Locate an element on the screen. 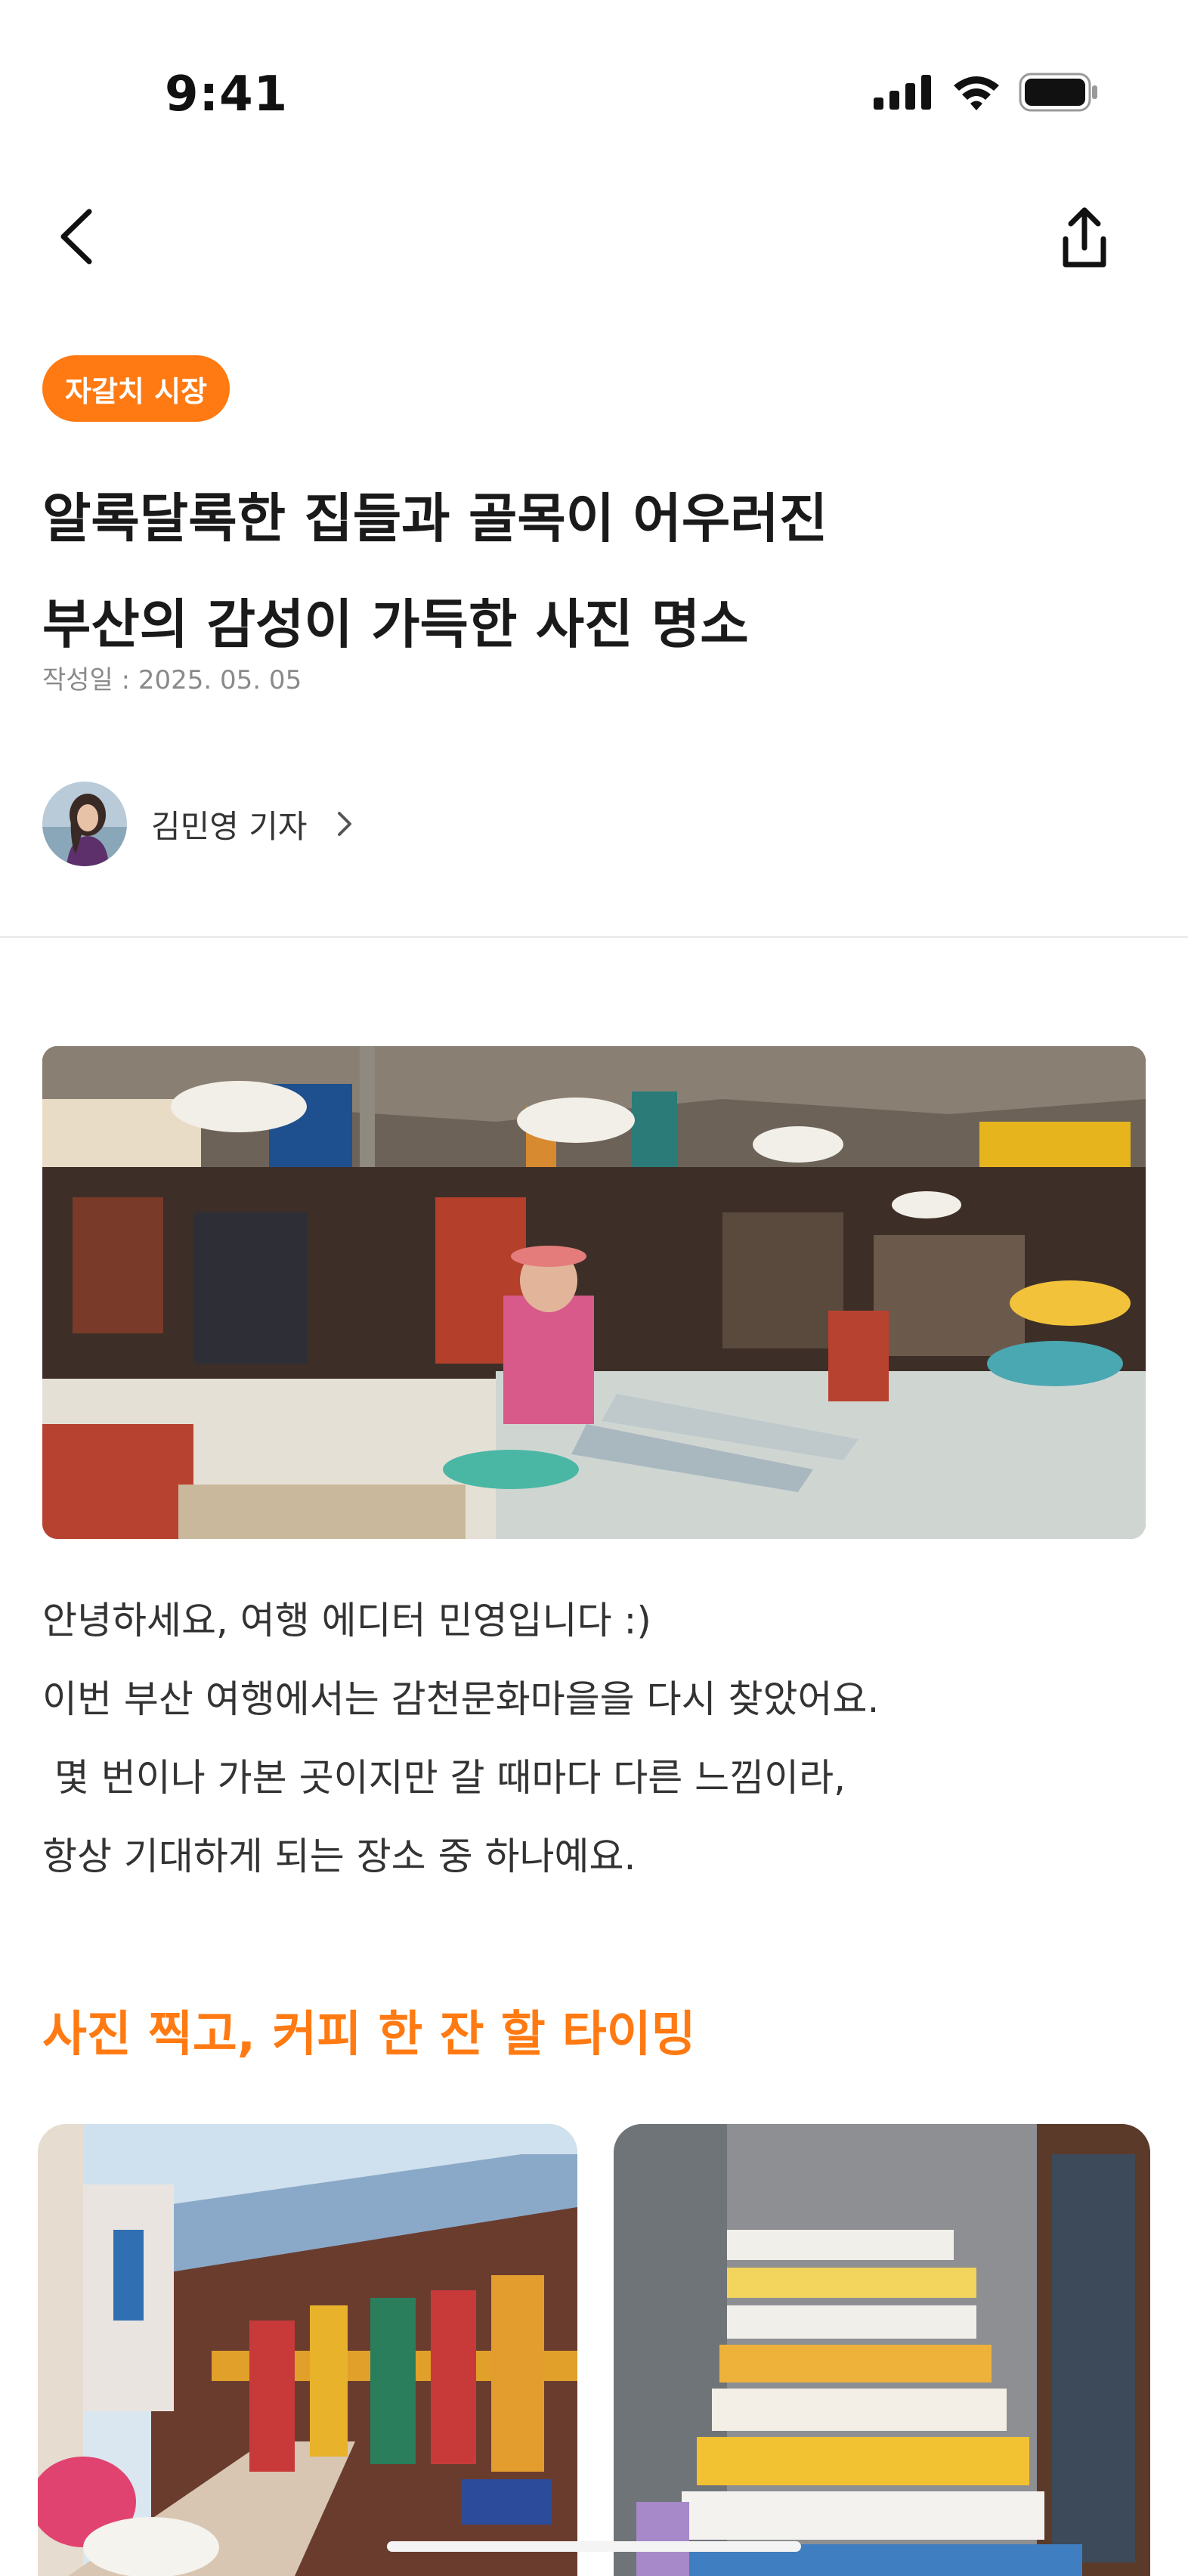  section-title: 사진 찍고, 커피 한 잔 할 타이밍 is located at coordinates (369, 2035).